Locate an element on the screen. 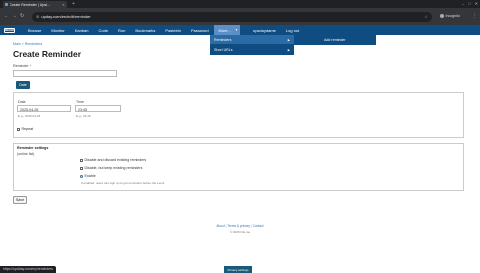  footer-copyright: © 2025 link.me is located at coordinates (240, 232).